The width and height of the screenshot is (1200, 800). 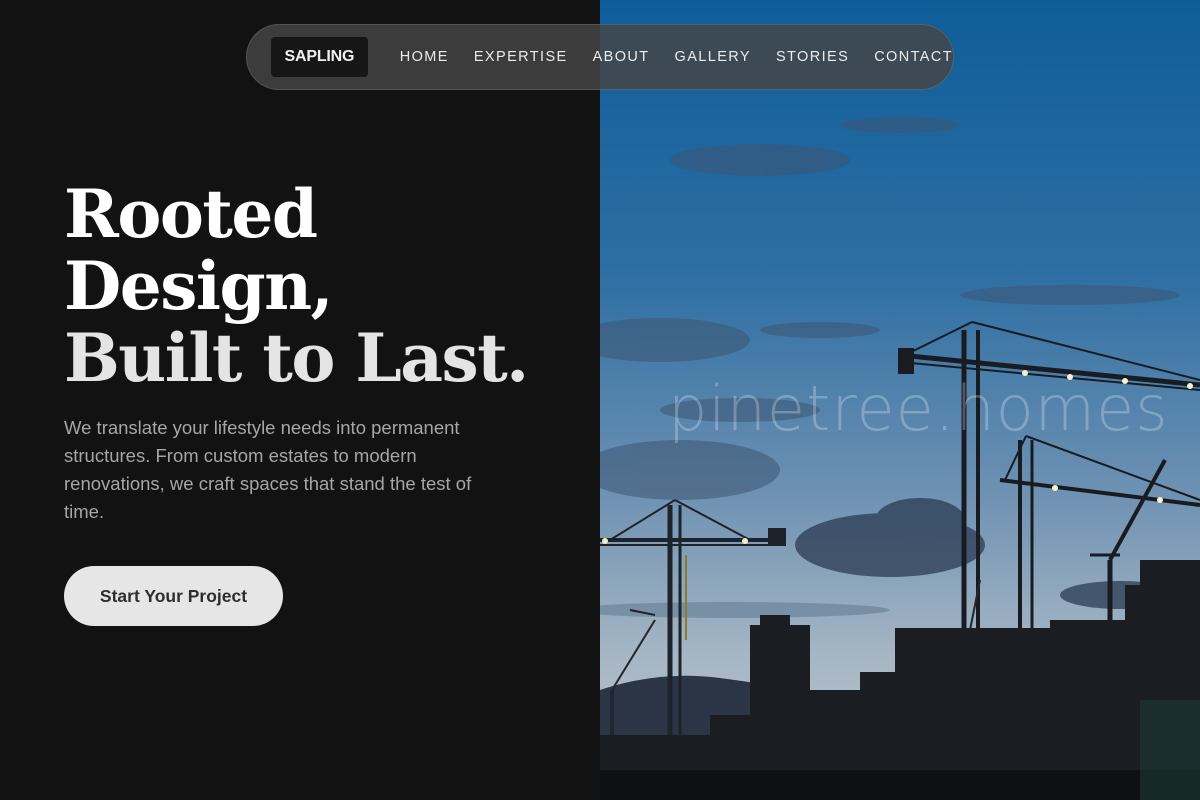 I want to click on headline-line-1: Rooted, so click(x=191, y=214).